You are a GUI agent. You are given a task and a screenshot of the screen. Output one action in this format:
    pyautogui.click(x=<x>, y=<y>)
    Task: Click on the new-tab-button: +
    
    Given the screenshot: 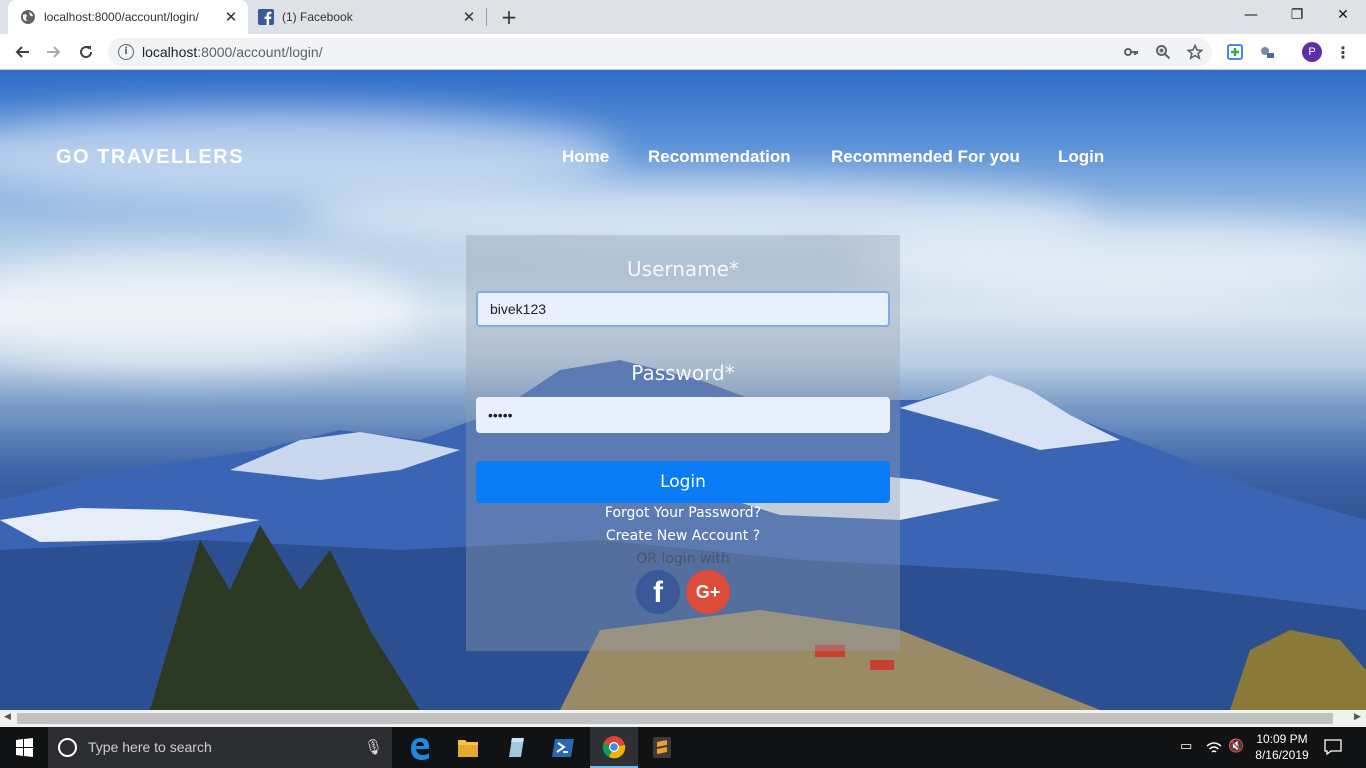 What is the action you would take?
    pyautogui.click(x=509, y=17)
    